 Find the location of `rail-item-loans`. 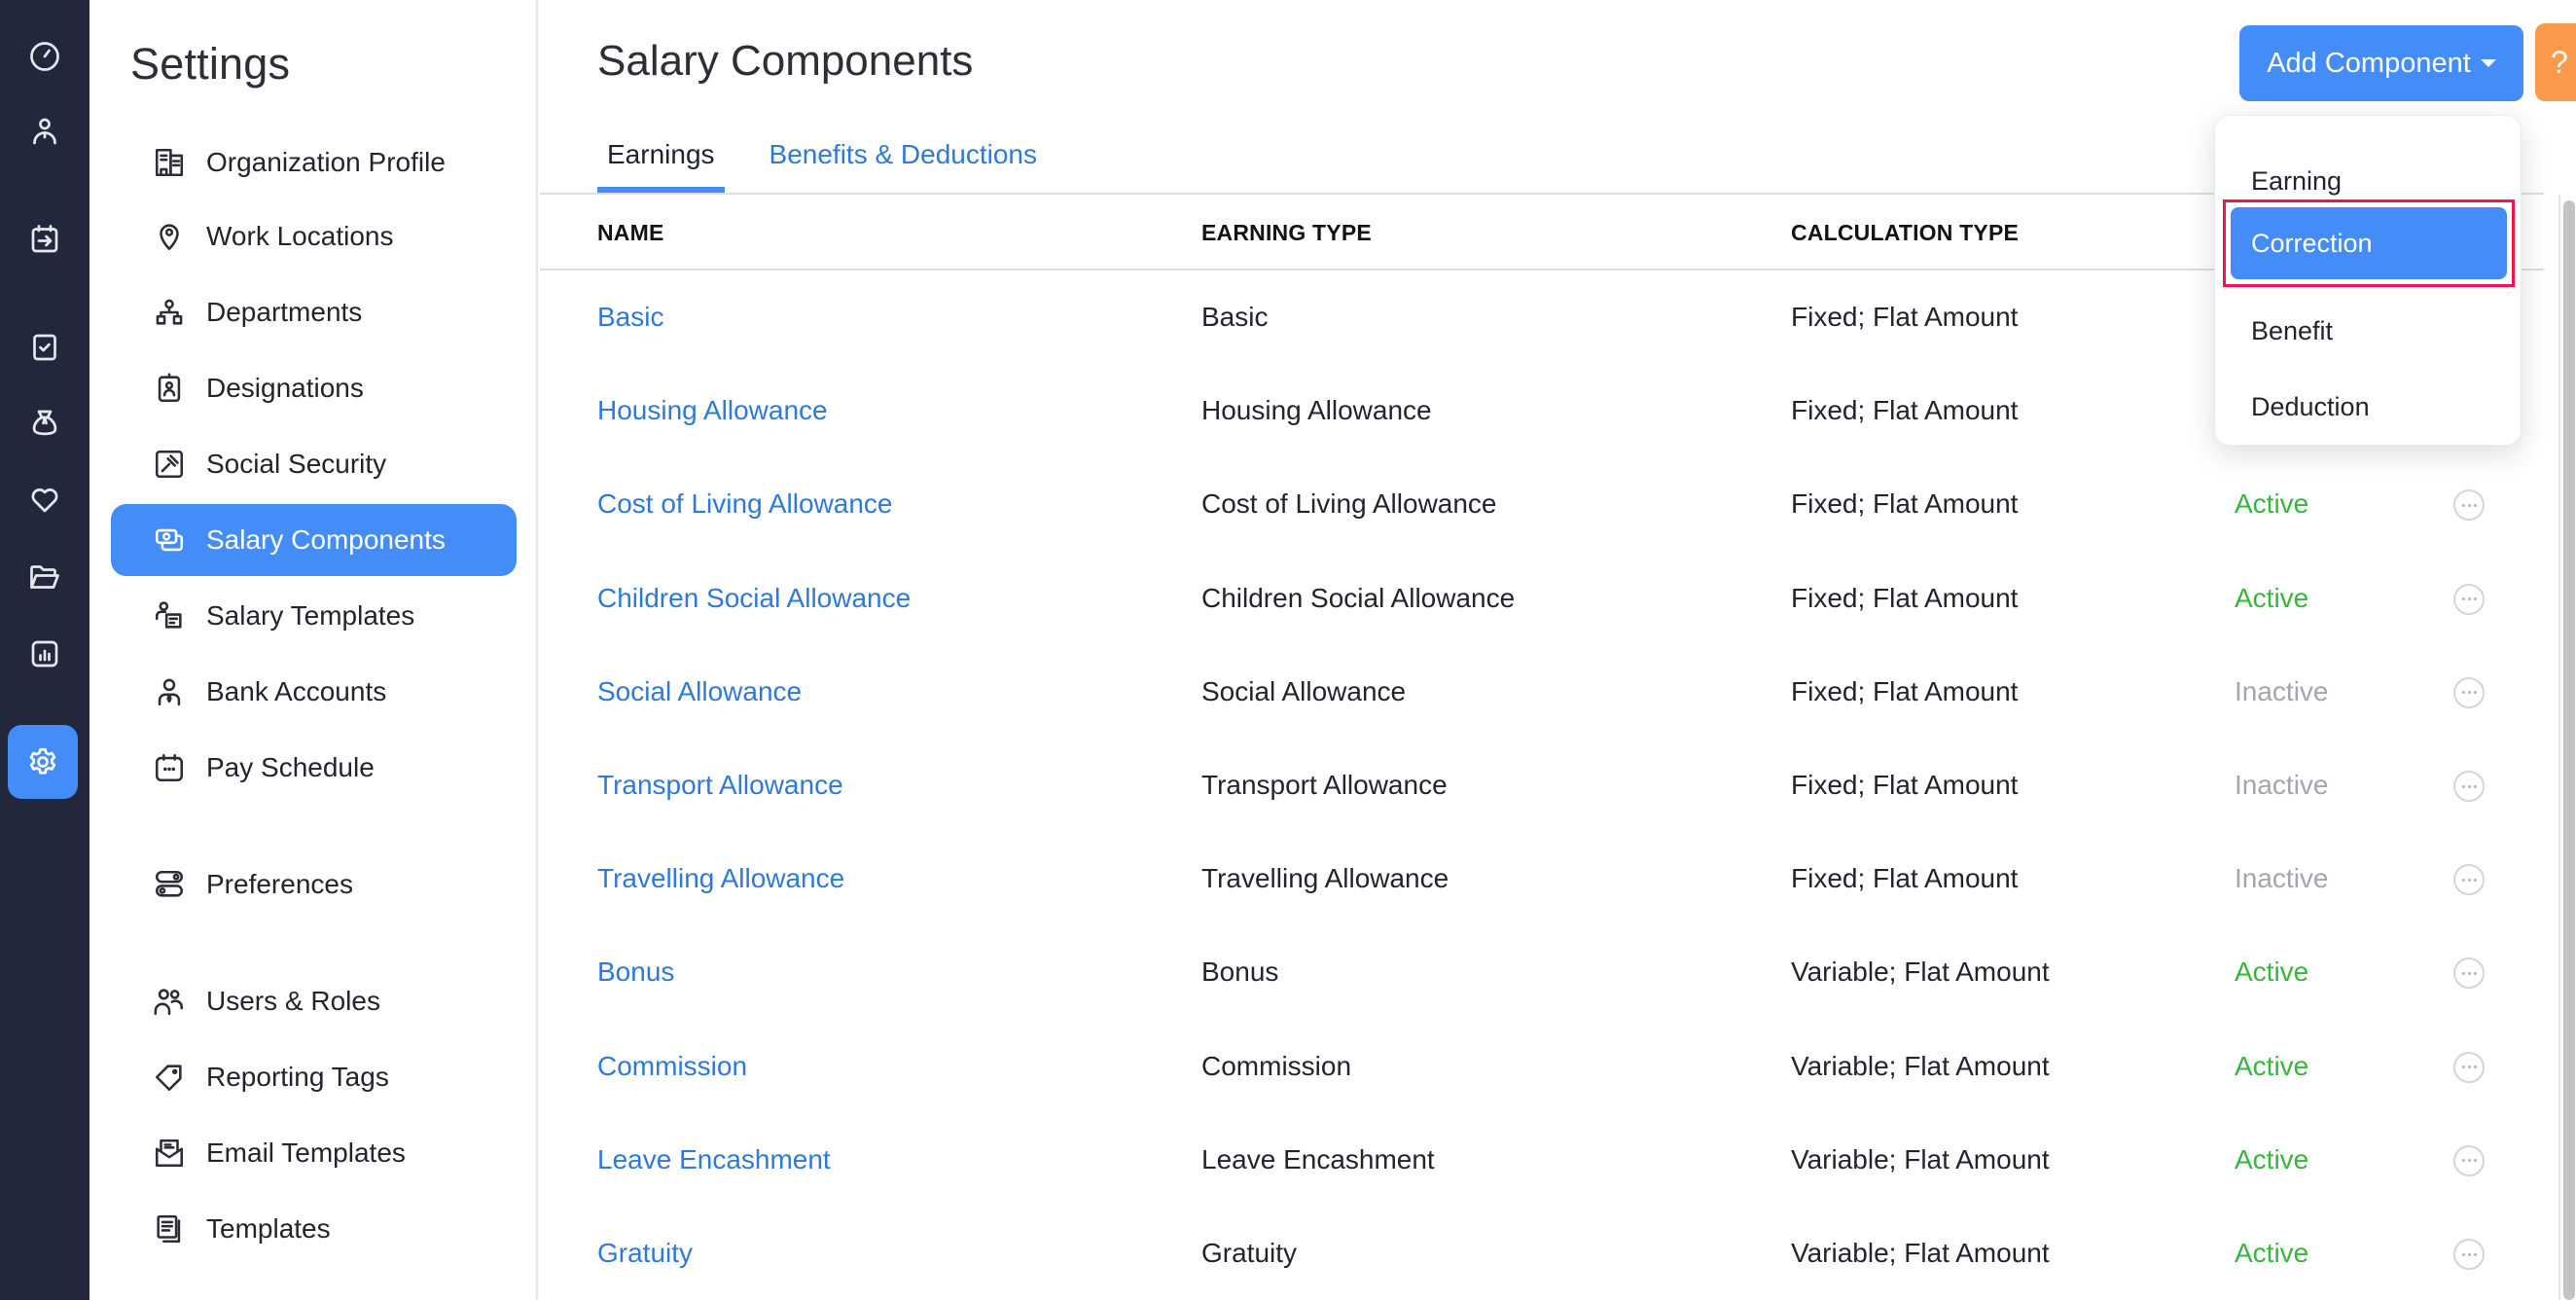

rail-item-loans is located at coordinates (44, 423).